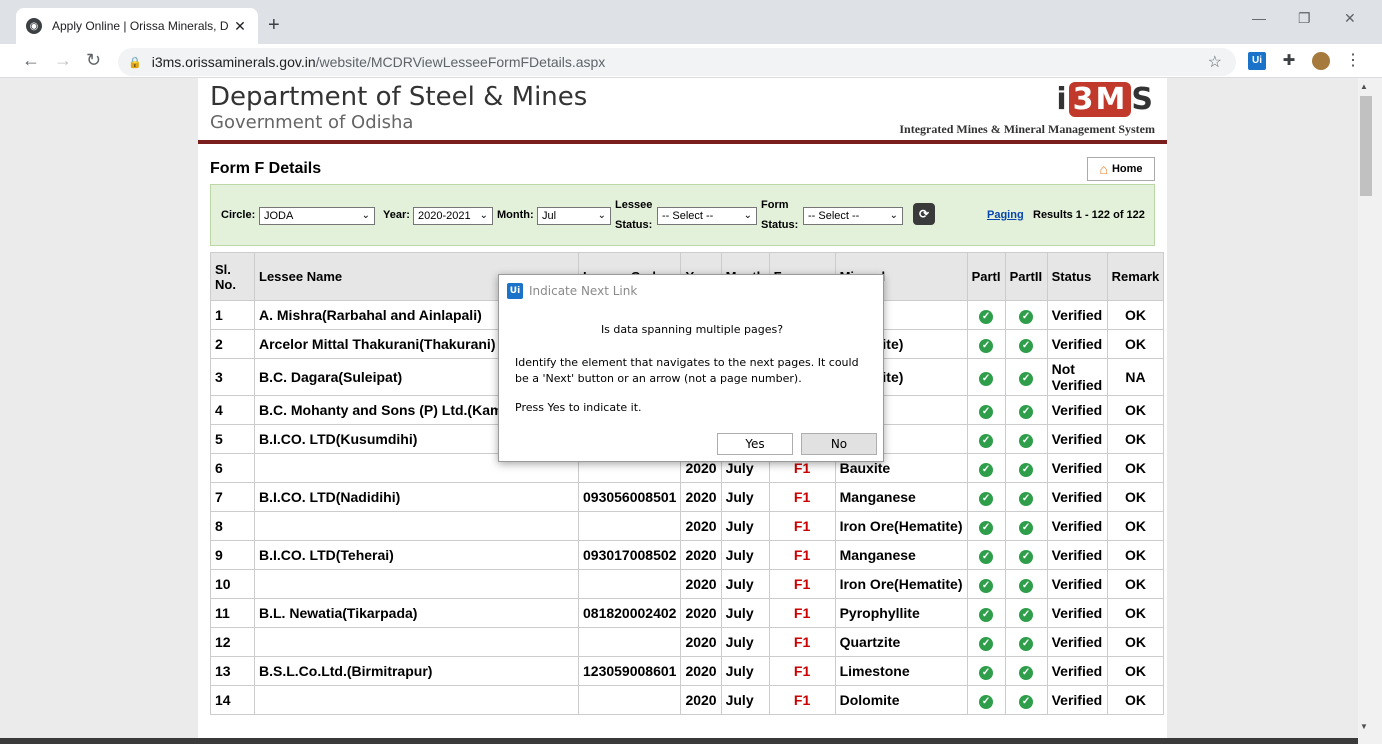 Image resolution: width=1382 pixels, height=744 pixels. I want to click on cell-code: 123059008601, so click(629, 671).